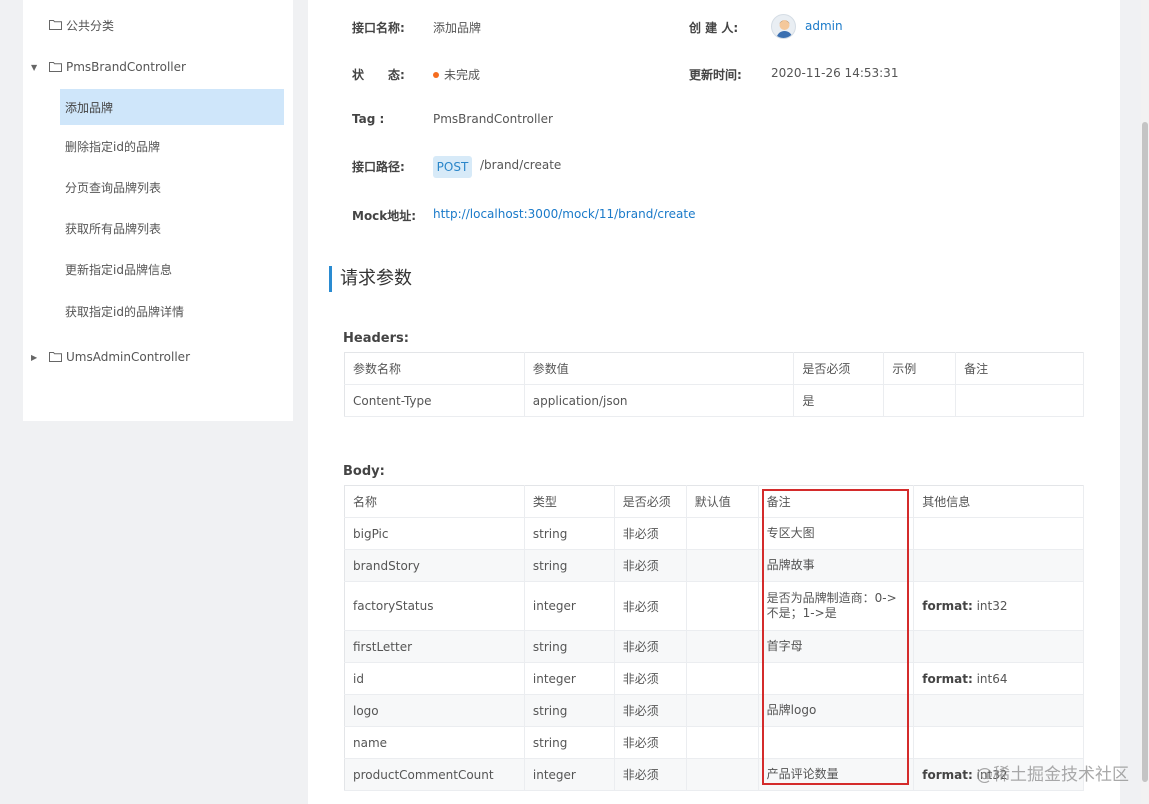  I want to click on scrollbar-thumb, so click(1145, 452).